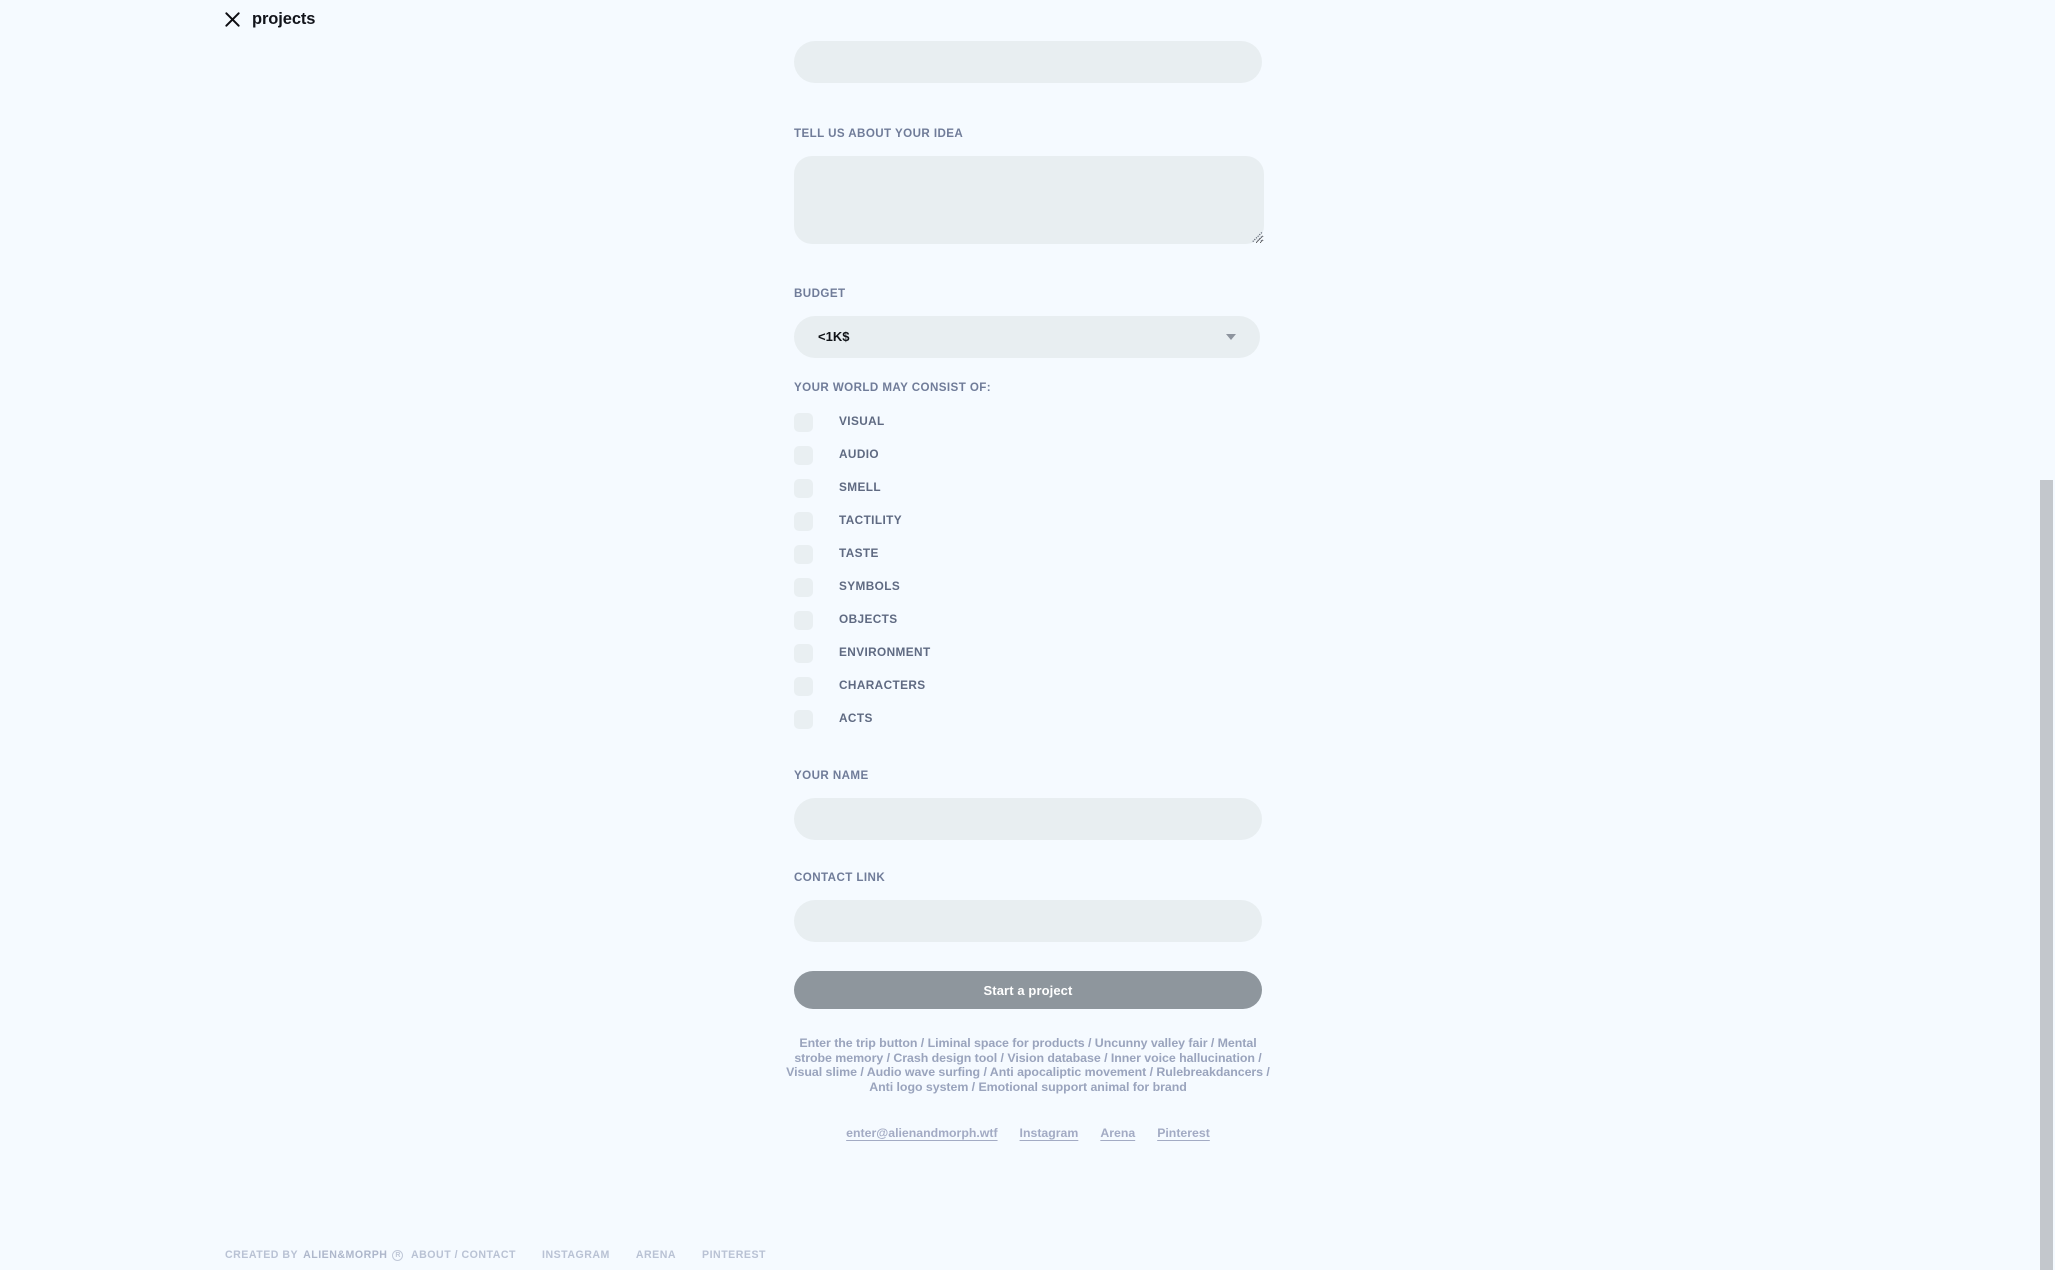 The height and width of the screenshot is (1270, 2055). Describe the element at coordinates (1117, 1133) in the screenshot. I see `contact-link: Arena` at that location.